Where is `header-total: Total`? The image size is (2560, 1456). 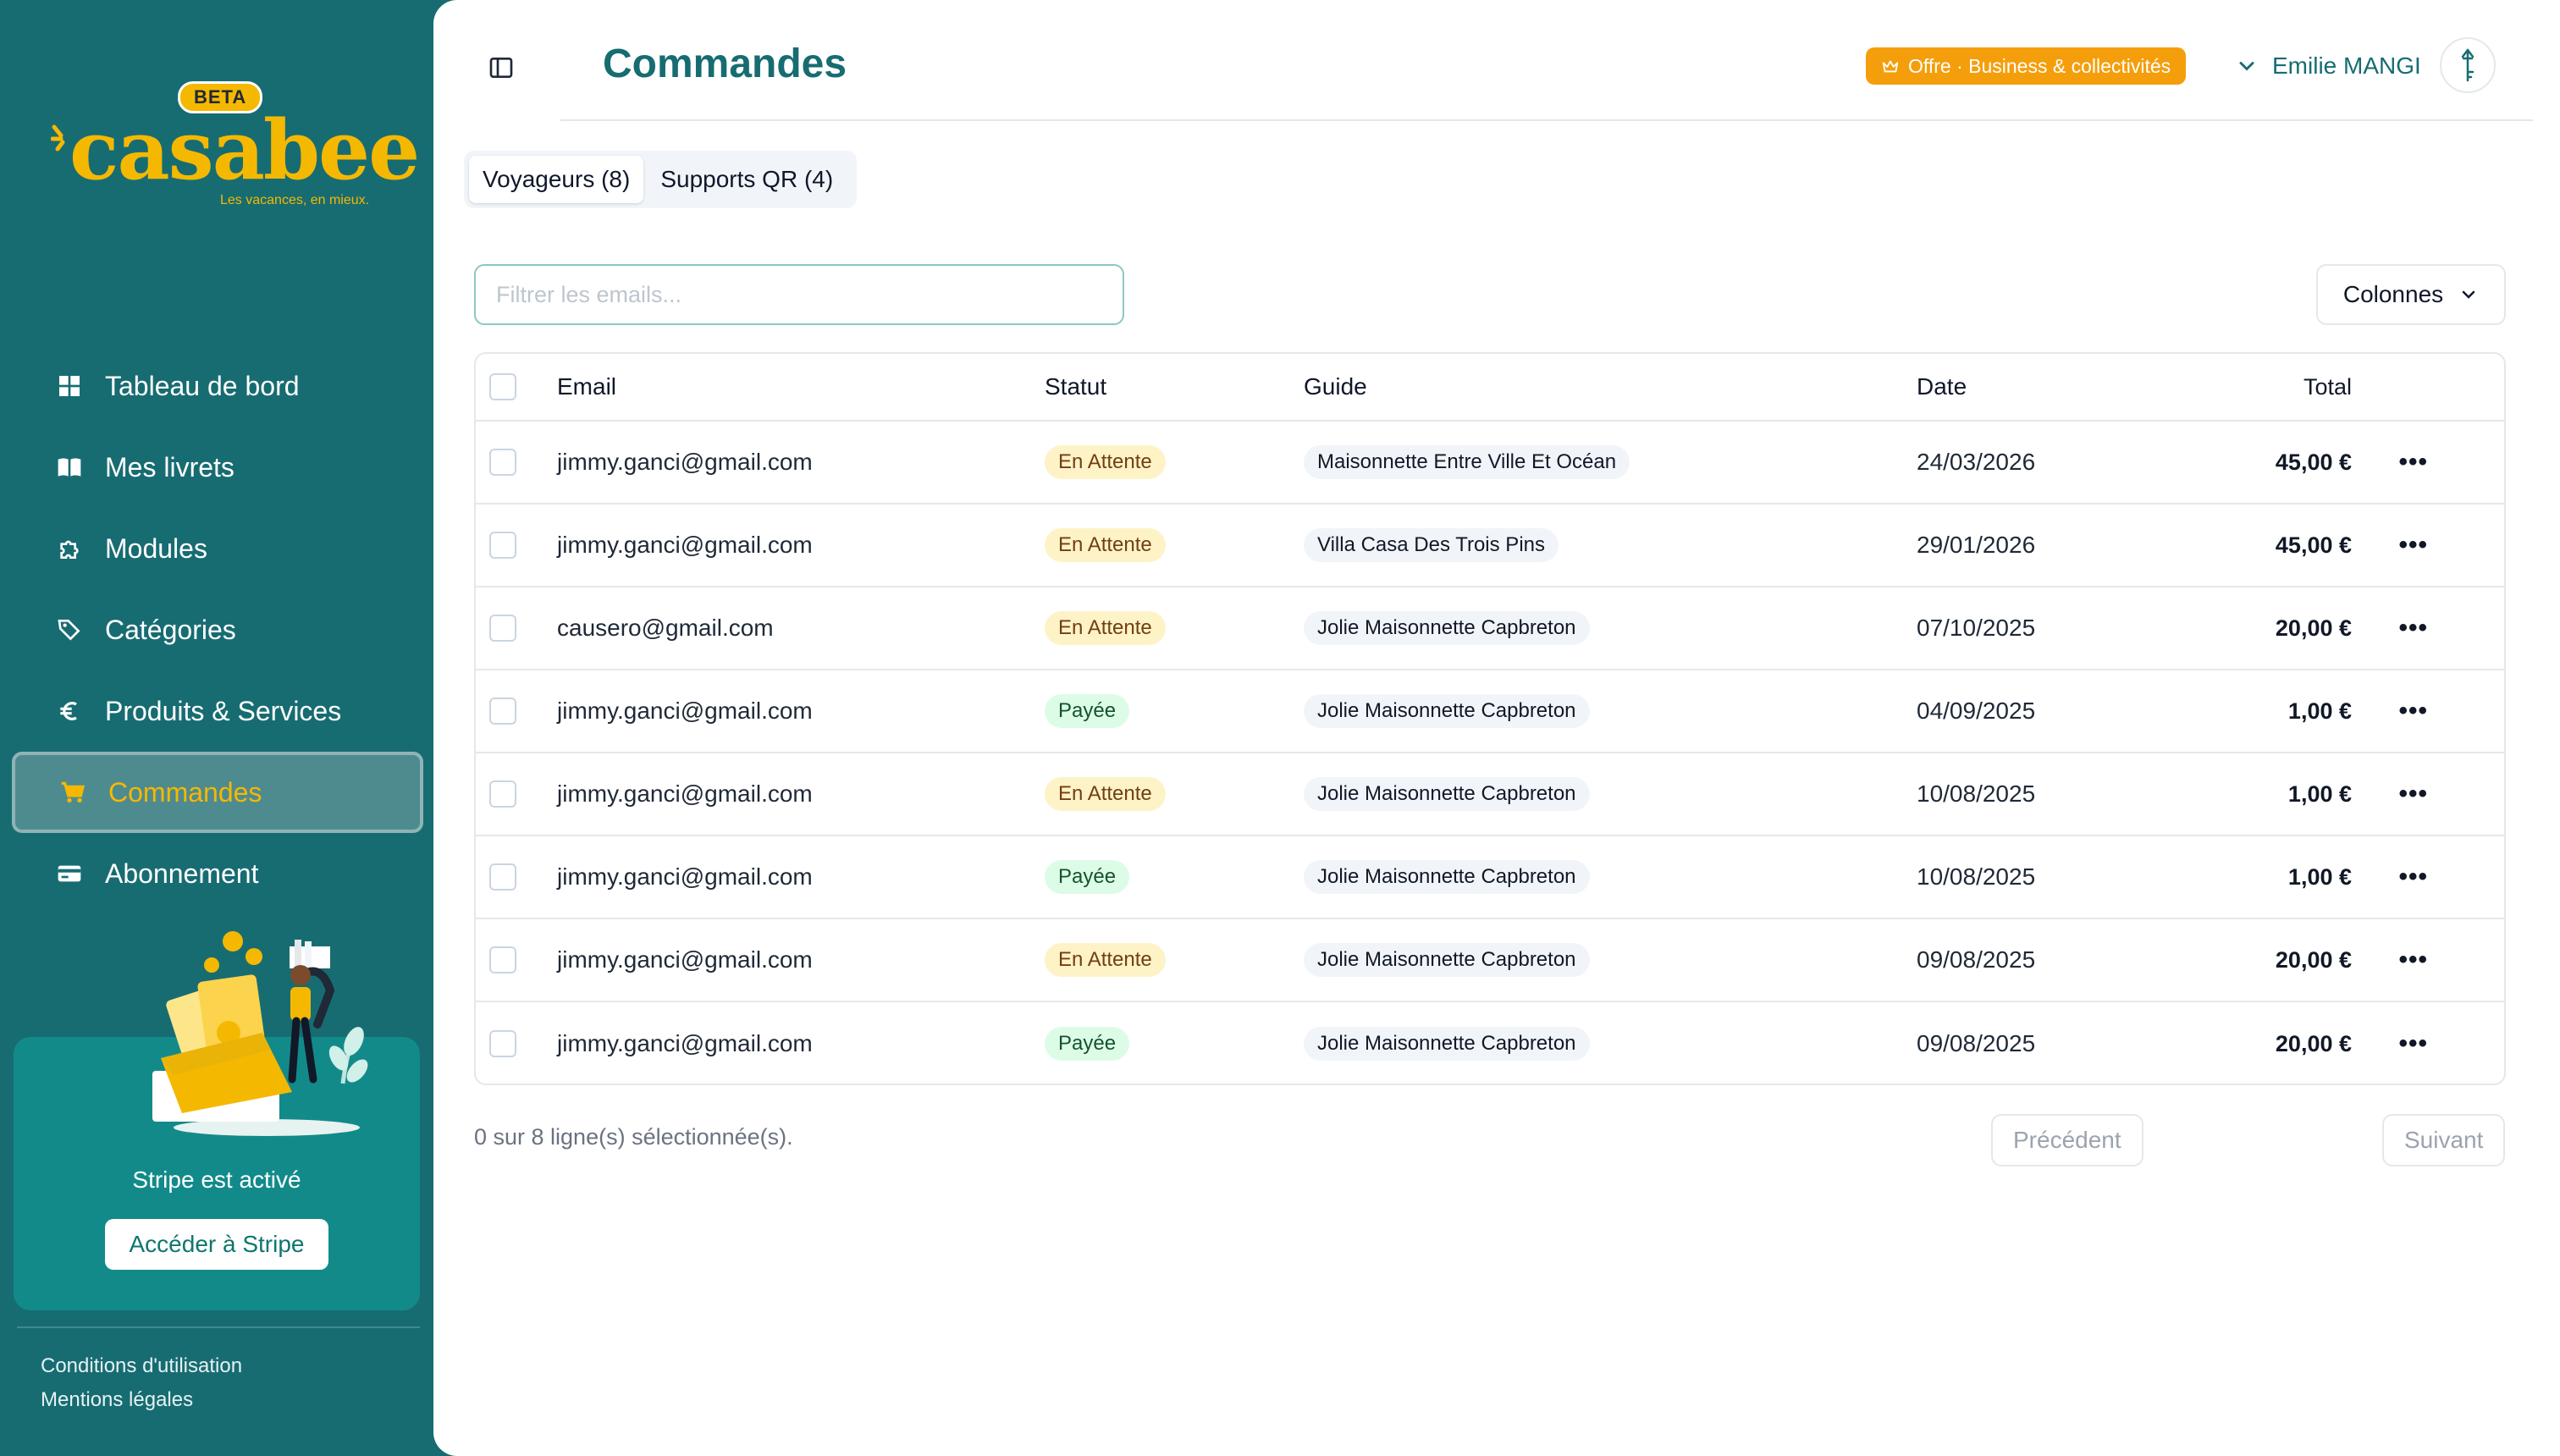 header-total: Total is located at coordinates (2327, 387).